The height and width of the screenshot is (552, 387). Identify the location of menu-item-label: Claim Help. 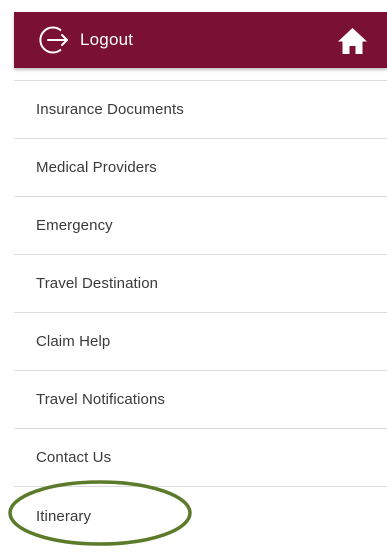
(73, 341).